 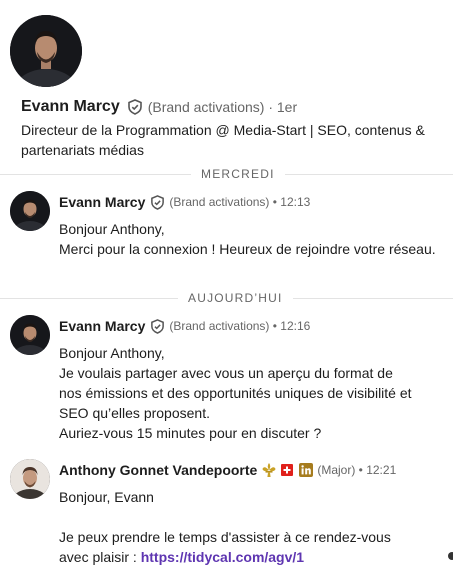 I want to click on message-meta: (Major) • 12:21, so click(x=357, y=470).